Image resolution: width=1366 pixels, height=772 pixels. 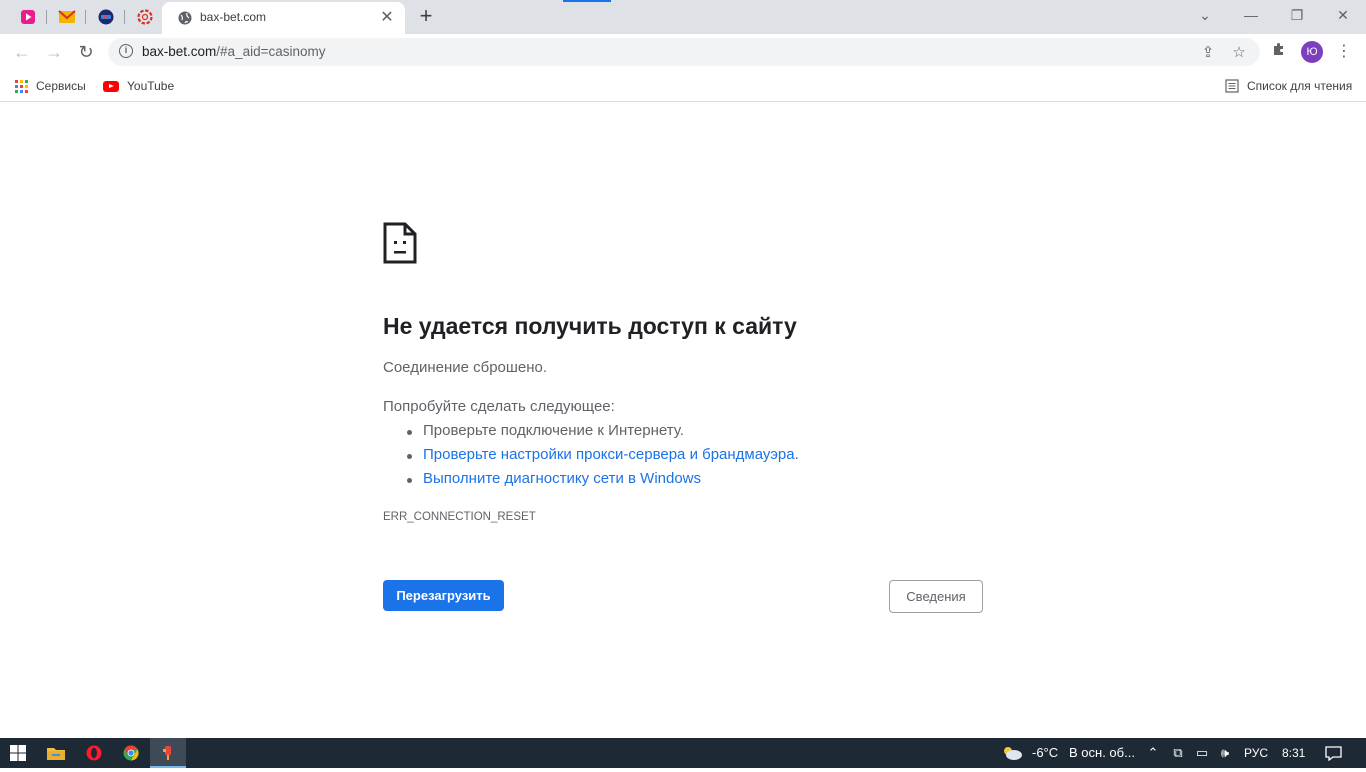 I want to click on folder-icon, so click(x=56, y=754).